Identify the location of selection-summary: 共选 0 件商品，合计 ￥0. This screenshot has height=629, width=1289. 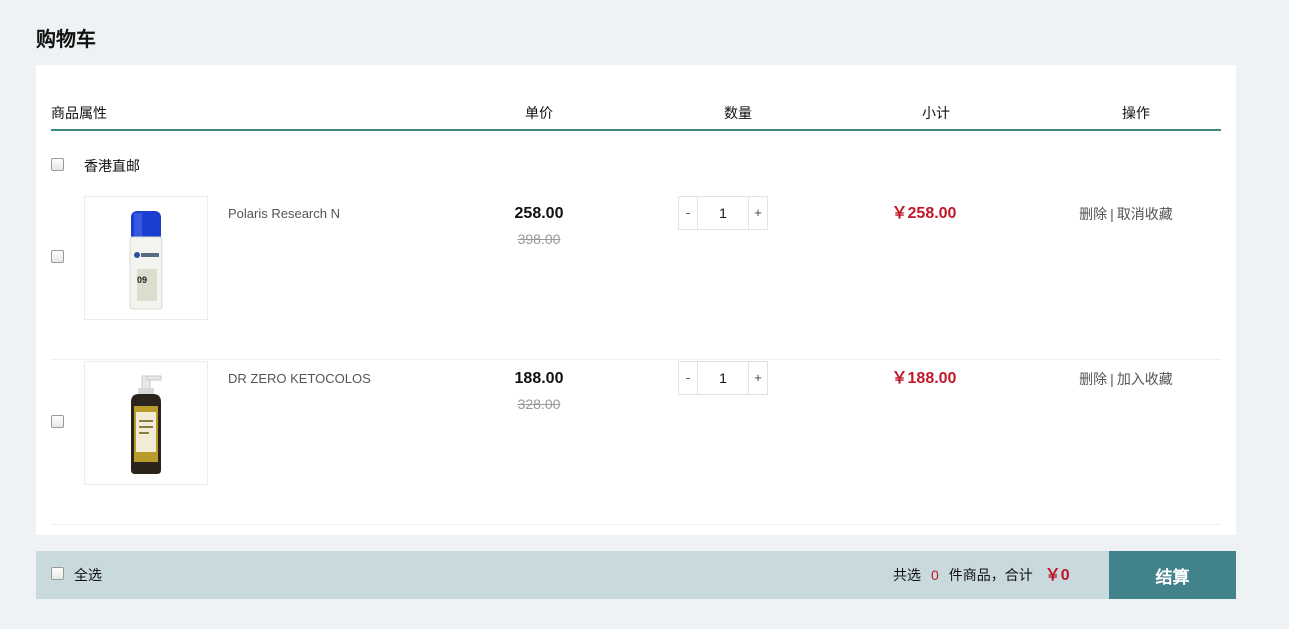
(981, 575).